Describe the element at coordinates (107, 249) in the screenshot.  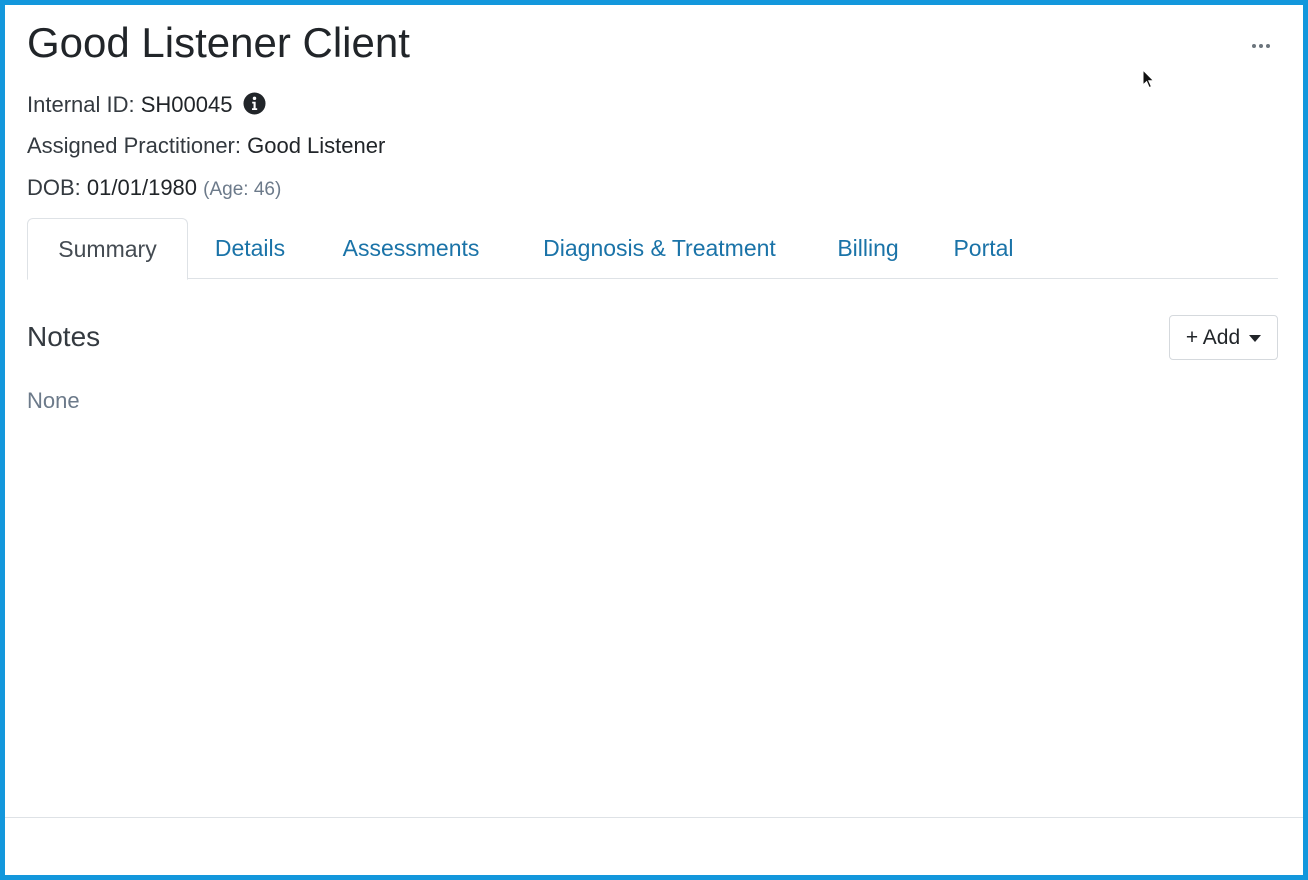
I see `tab-summary: Summary` at that location.